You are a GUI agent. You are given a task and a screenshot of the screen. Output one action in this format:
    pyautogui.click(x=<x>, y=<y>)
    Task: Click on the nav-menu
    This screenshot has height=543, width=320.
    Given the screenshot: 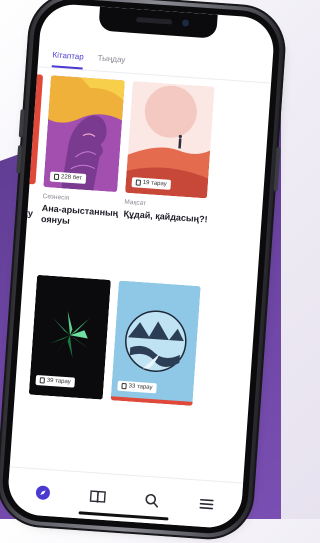 What is the action you would take?
    pyautogui.click(x=206, y=503)
    